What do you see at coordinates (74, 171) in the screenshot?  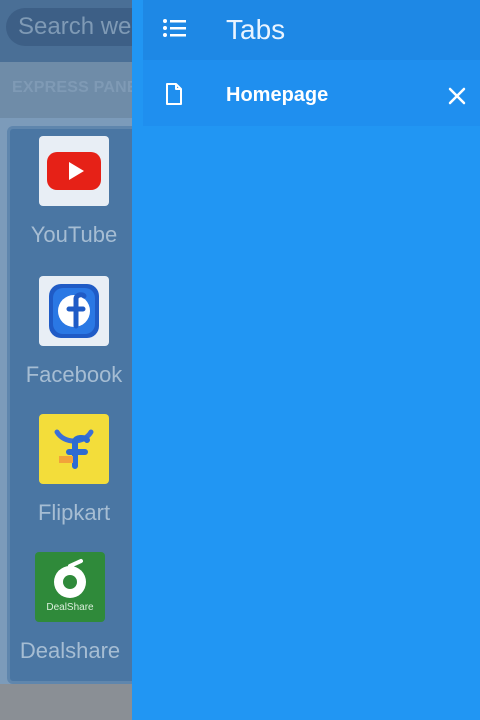 I see `youtube-icon` at bounding box center [74, 171].